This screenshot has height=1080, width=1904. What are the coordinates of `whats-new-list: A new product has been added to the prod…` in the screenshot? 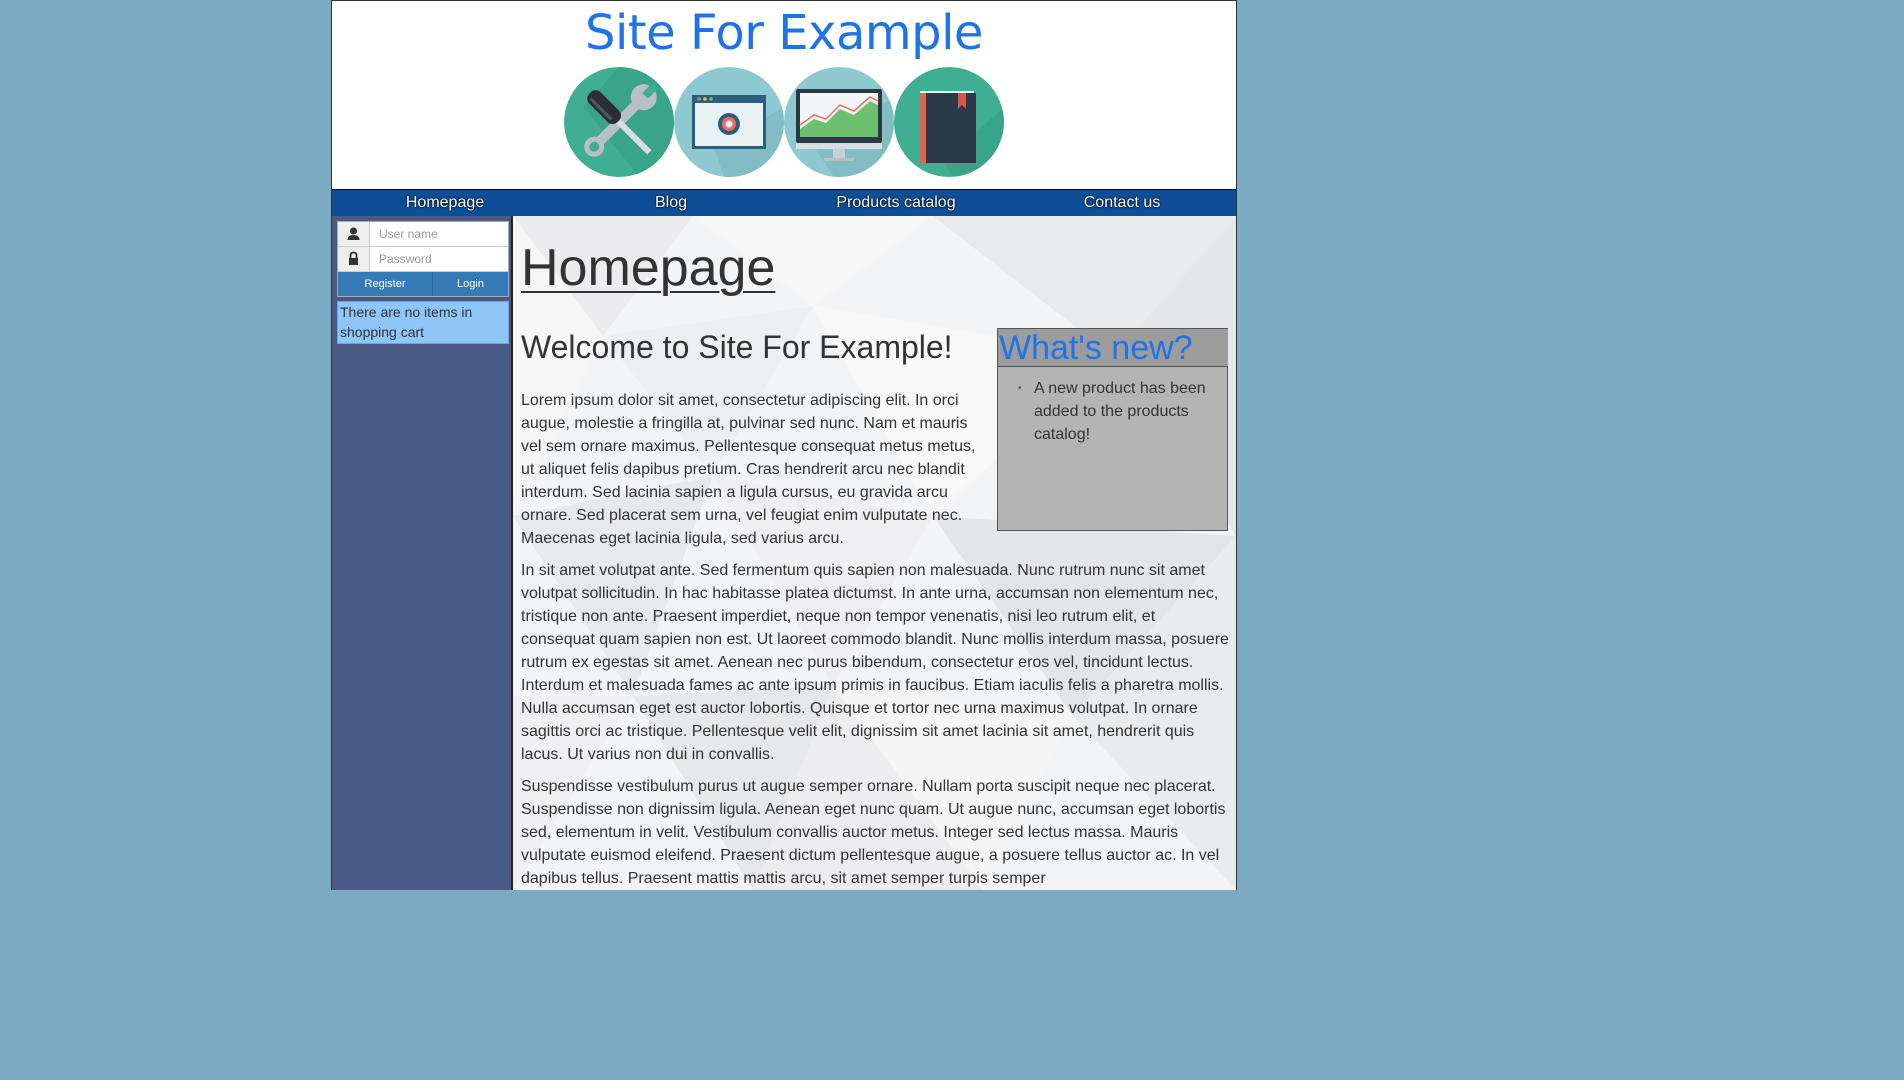 It's located at (1118, 411).